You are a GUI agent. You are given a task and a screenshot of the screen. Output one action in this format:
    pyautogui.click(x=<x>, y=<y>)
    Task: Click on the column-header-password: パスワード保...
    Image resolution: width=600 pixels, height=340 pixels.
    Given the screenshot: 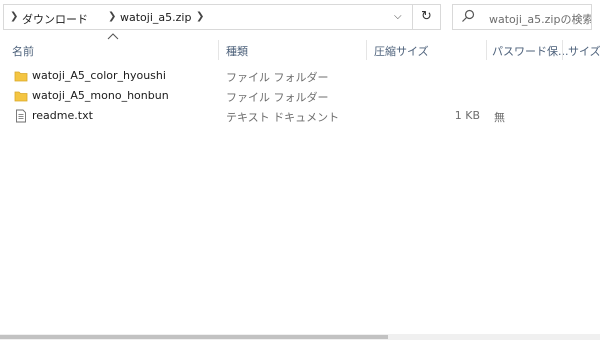 What is the action you would take?
    pyautogui.click(x=530, y=51)
    